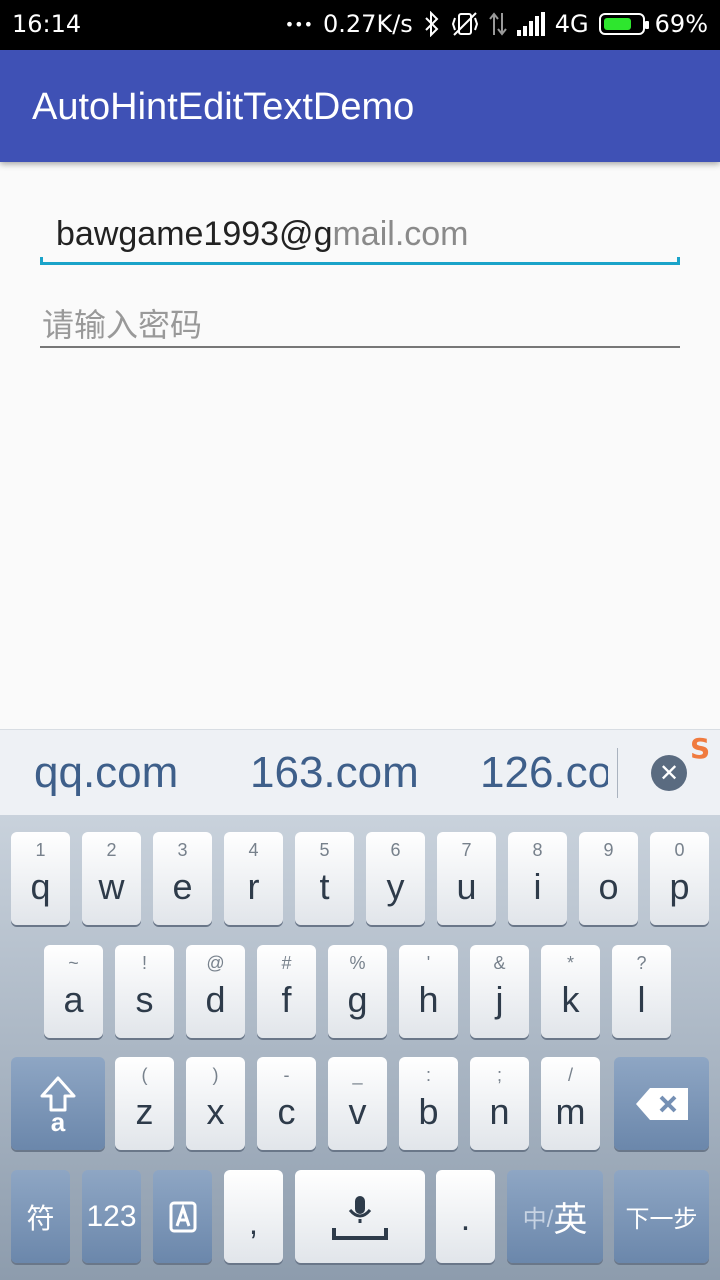 Image resolution: width=720 pixels, height=1280 pixels. Describe the element at coordinates (334, 773) in the screenshot. I see `suggestion-163: 163.com` at that location.